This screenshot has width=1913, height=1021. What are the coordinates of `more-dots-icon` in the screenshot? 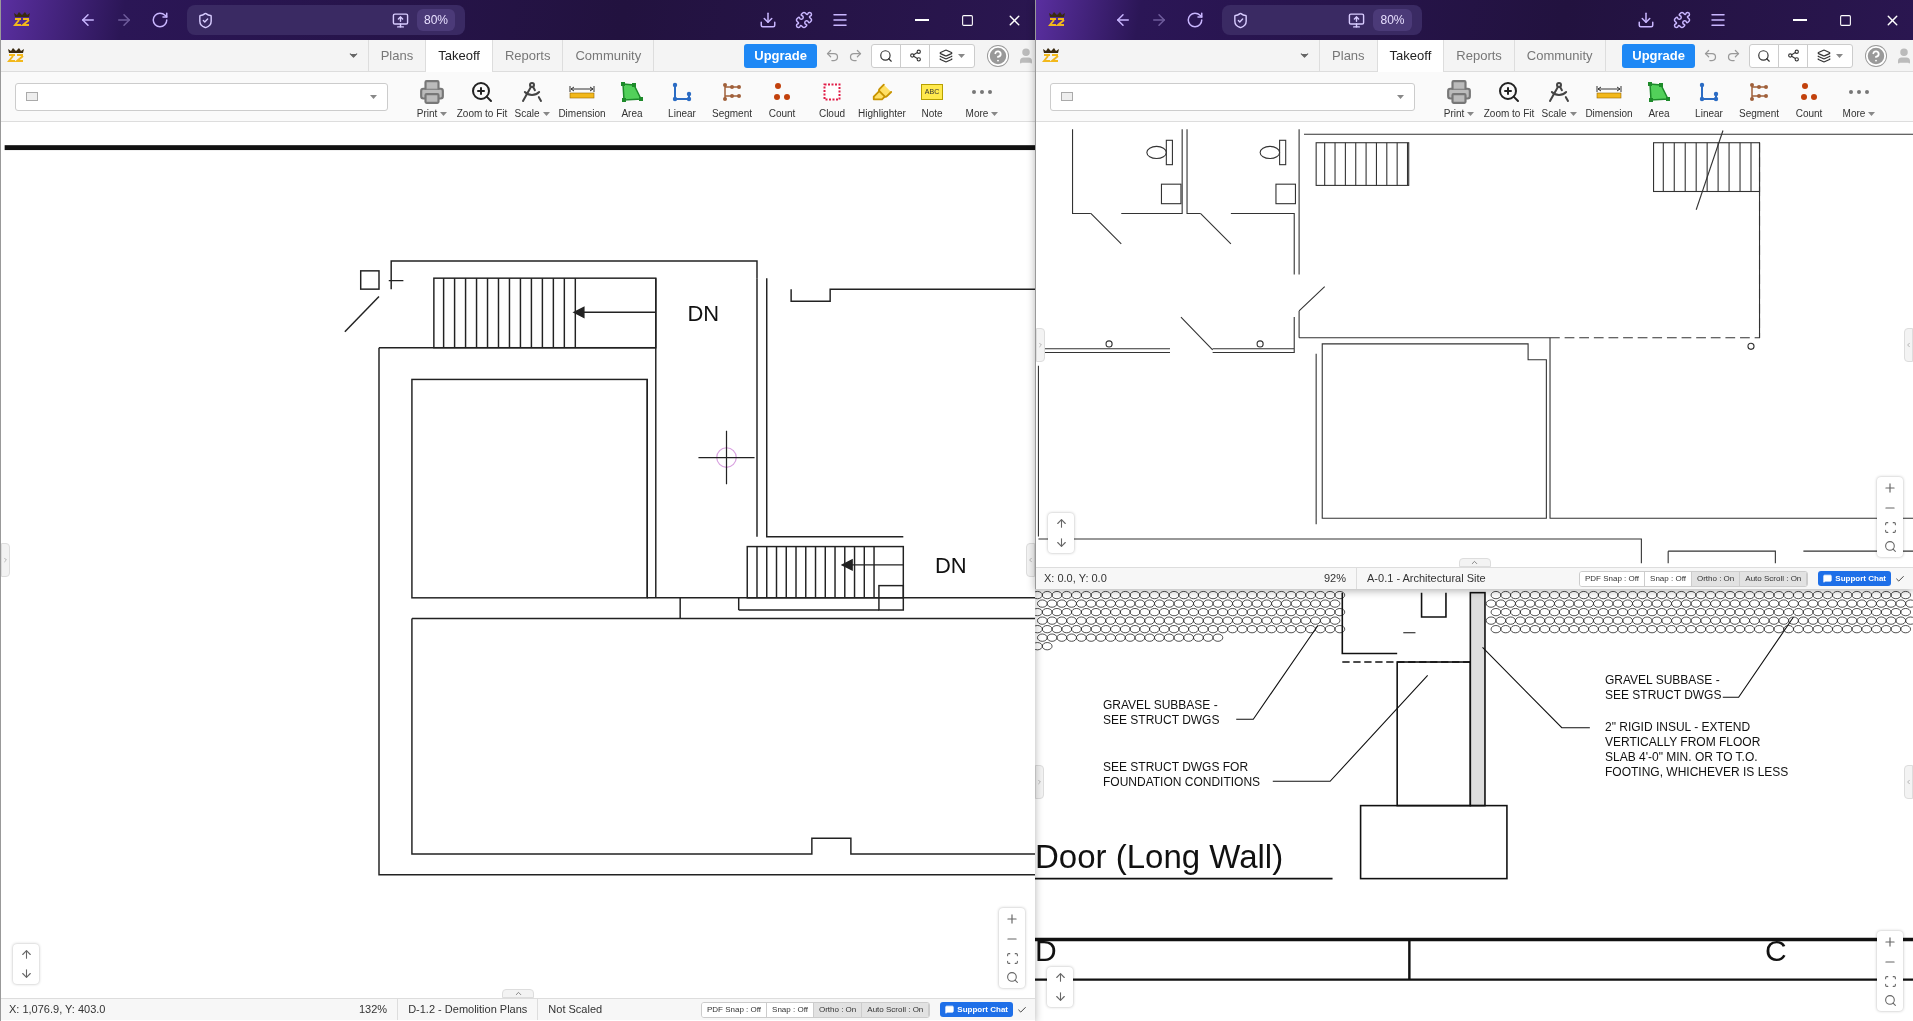 It's located at (1859, 91).